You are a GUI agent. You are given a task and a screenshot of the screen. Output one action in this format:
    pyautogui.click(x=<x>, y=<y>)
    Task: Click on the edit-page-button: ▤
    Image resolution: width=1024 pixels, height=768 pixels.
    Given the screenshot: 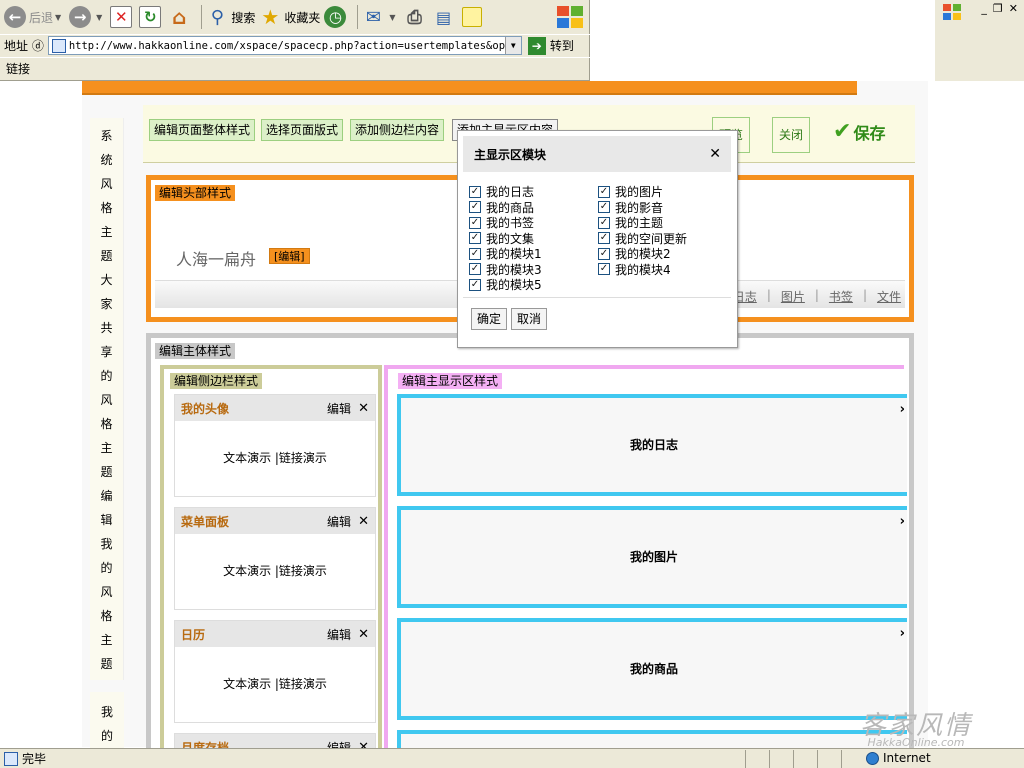 What is the action you would take?
    pyautogui.click(x=445, y=17)
    